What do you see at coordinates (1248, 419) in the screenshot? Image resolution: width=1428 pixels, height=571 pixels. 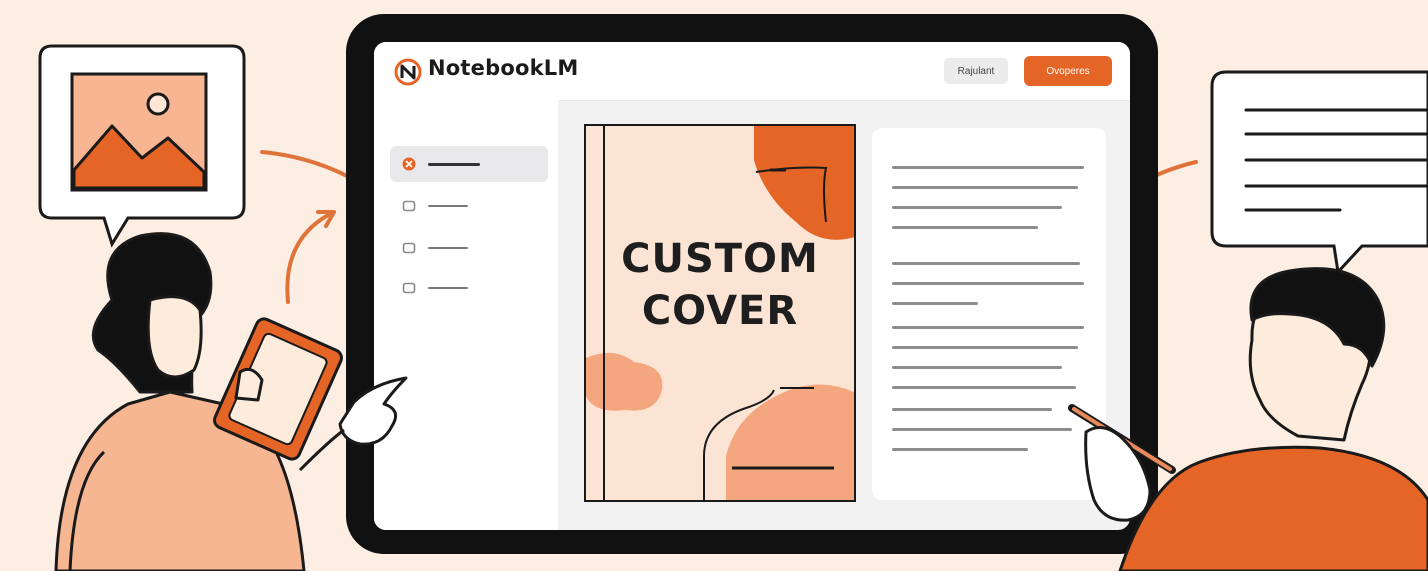 I see `man-figure` at bounding box center [1248, 419].